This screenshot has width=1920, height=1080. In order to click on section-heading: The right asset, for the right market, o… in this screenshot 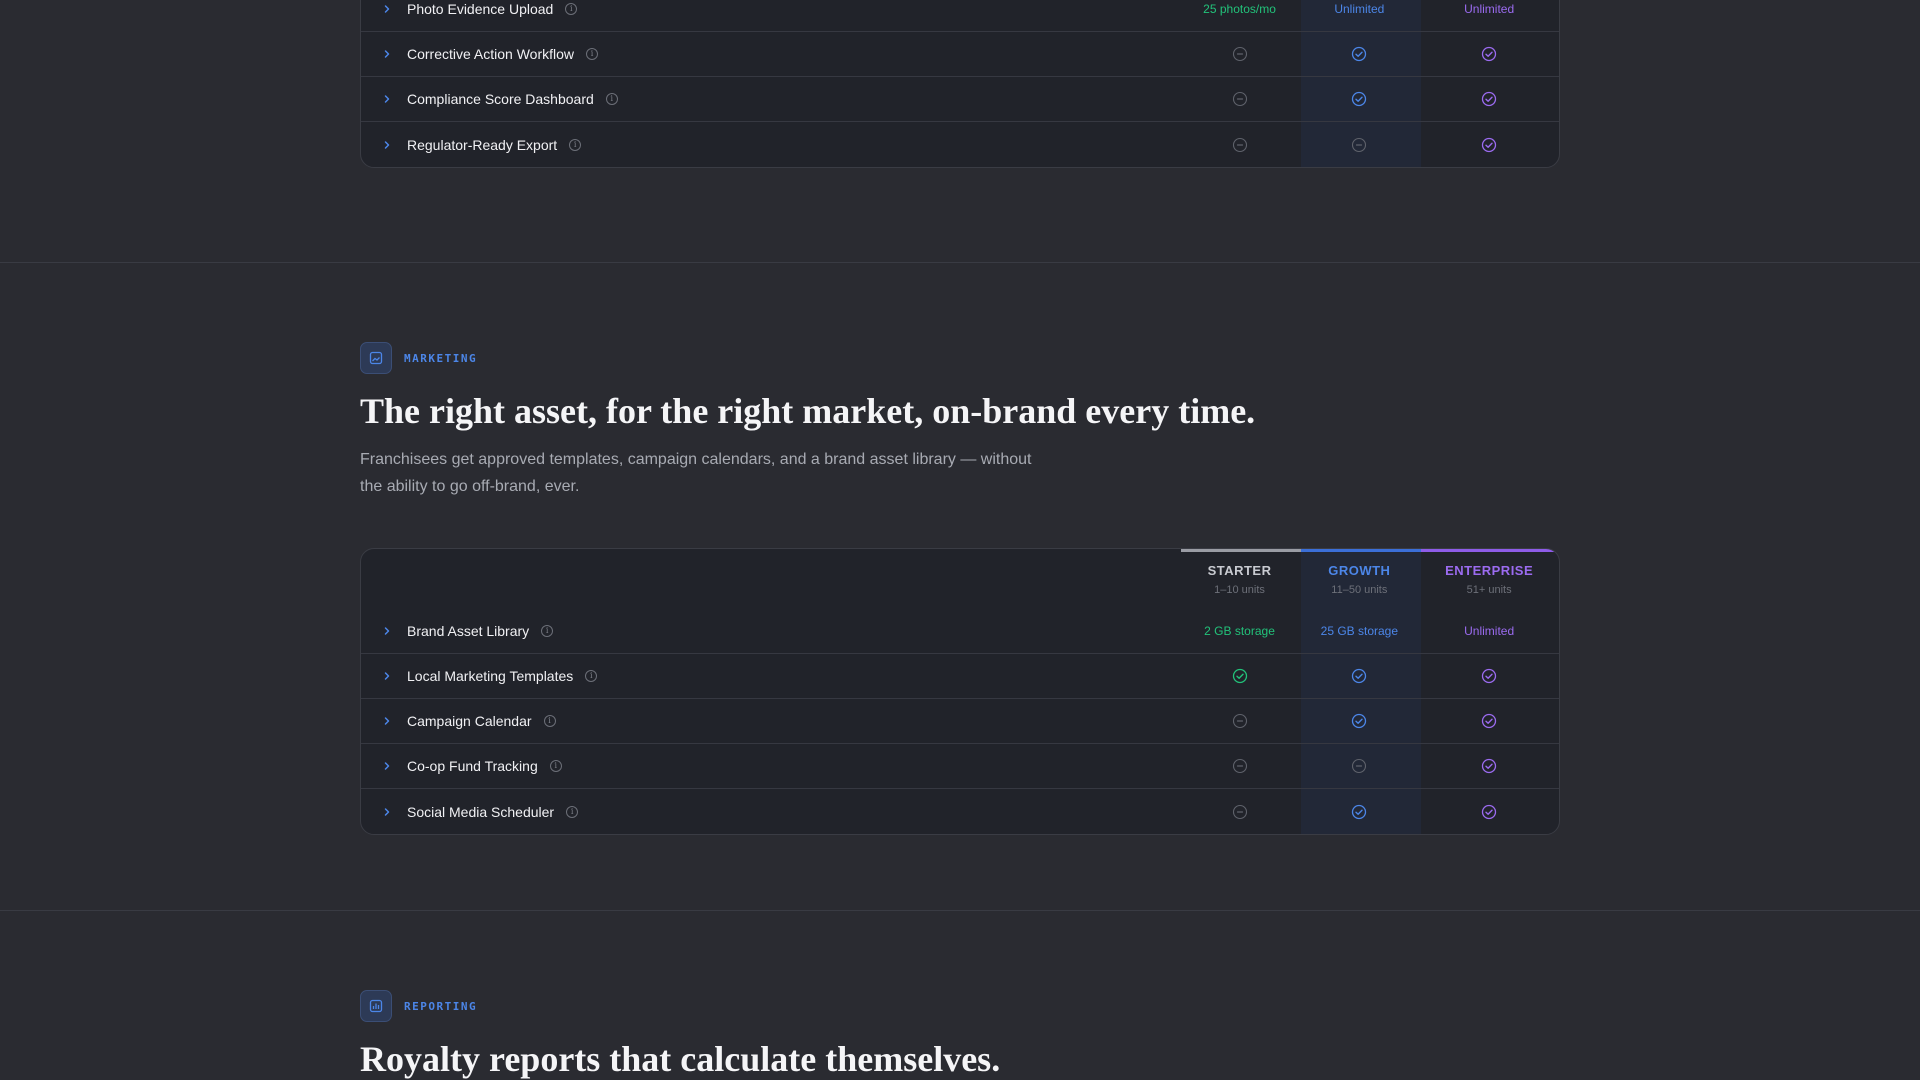, I will do `click(808, 411)`.